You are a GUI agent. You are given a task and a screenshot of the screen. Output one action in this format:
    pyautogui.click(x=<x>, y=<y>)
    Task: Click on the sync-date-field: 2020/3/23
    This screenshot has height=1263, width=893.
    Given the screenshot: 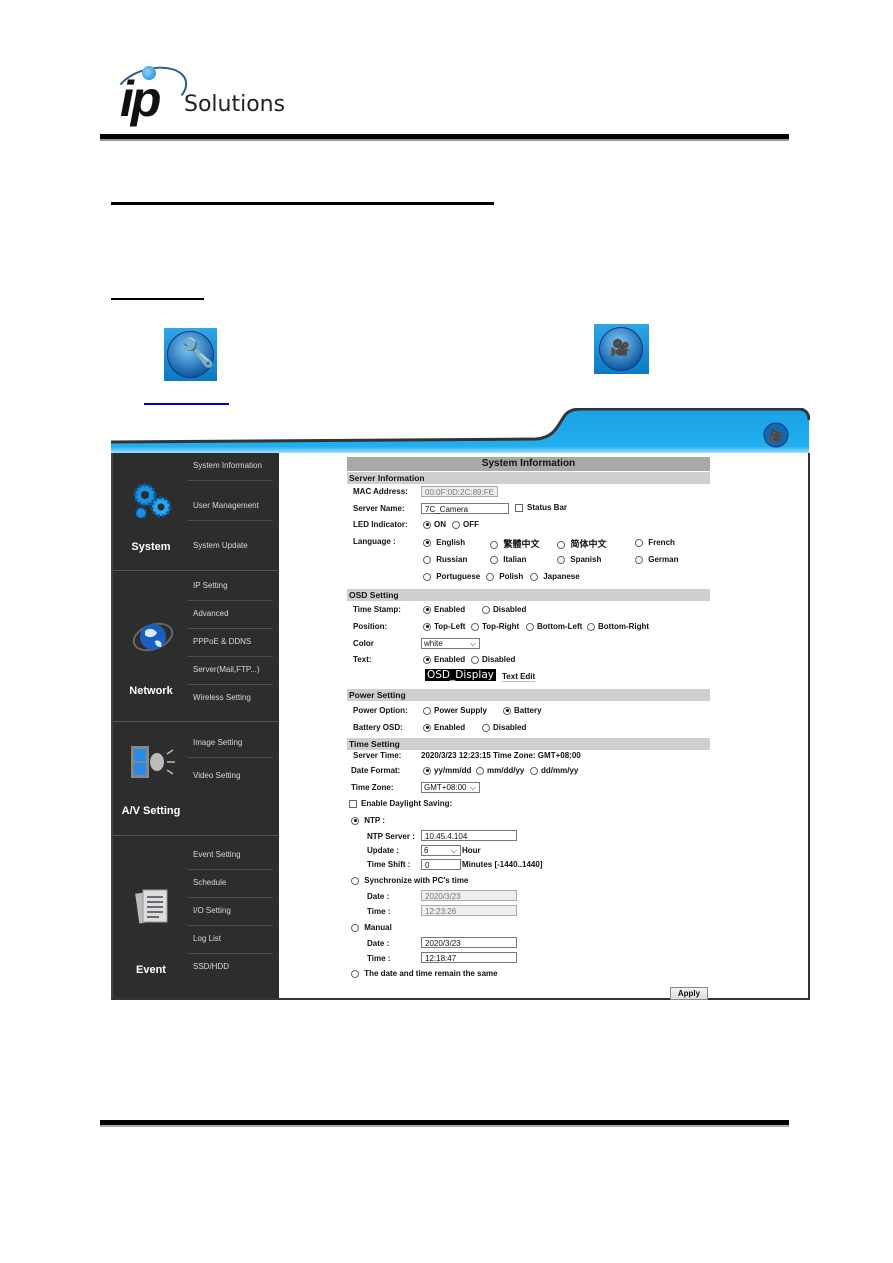 What is the action you would take?
    pyautogui.click(x=469, y=895)
    